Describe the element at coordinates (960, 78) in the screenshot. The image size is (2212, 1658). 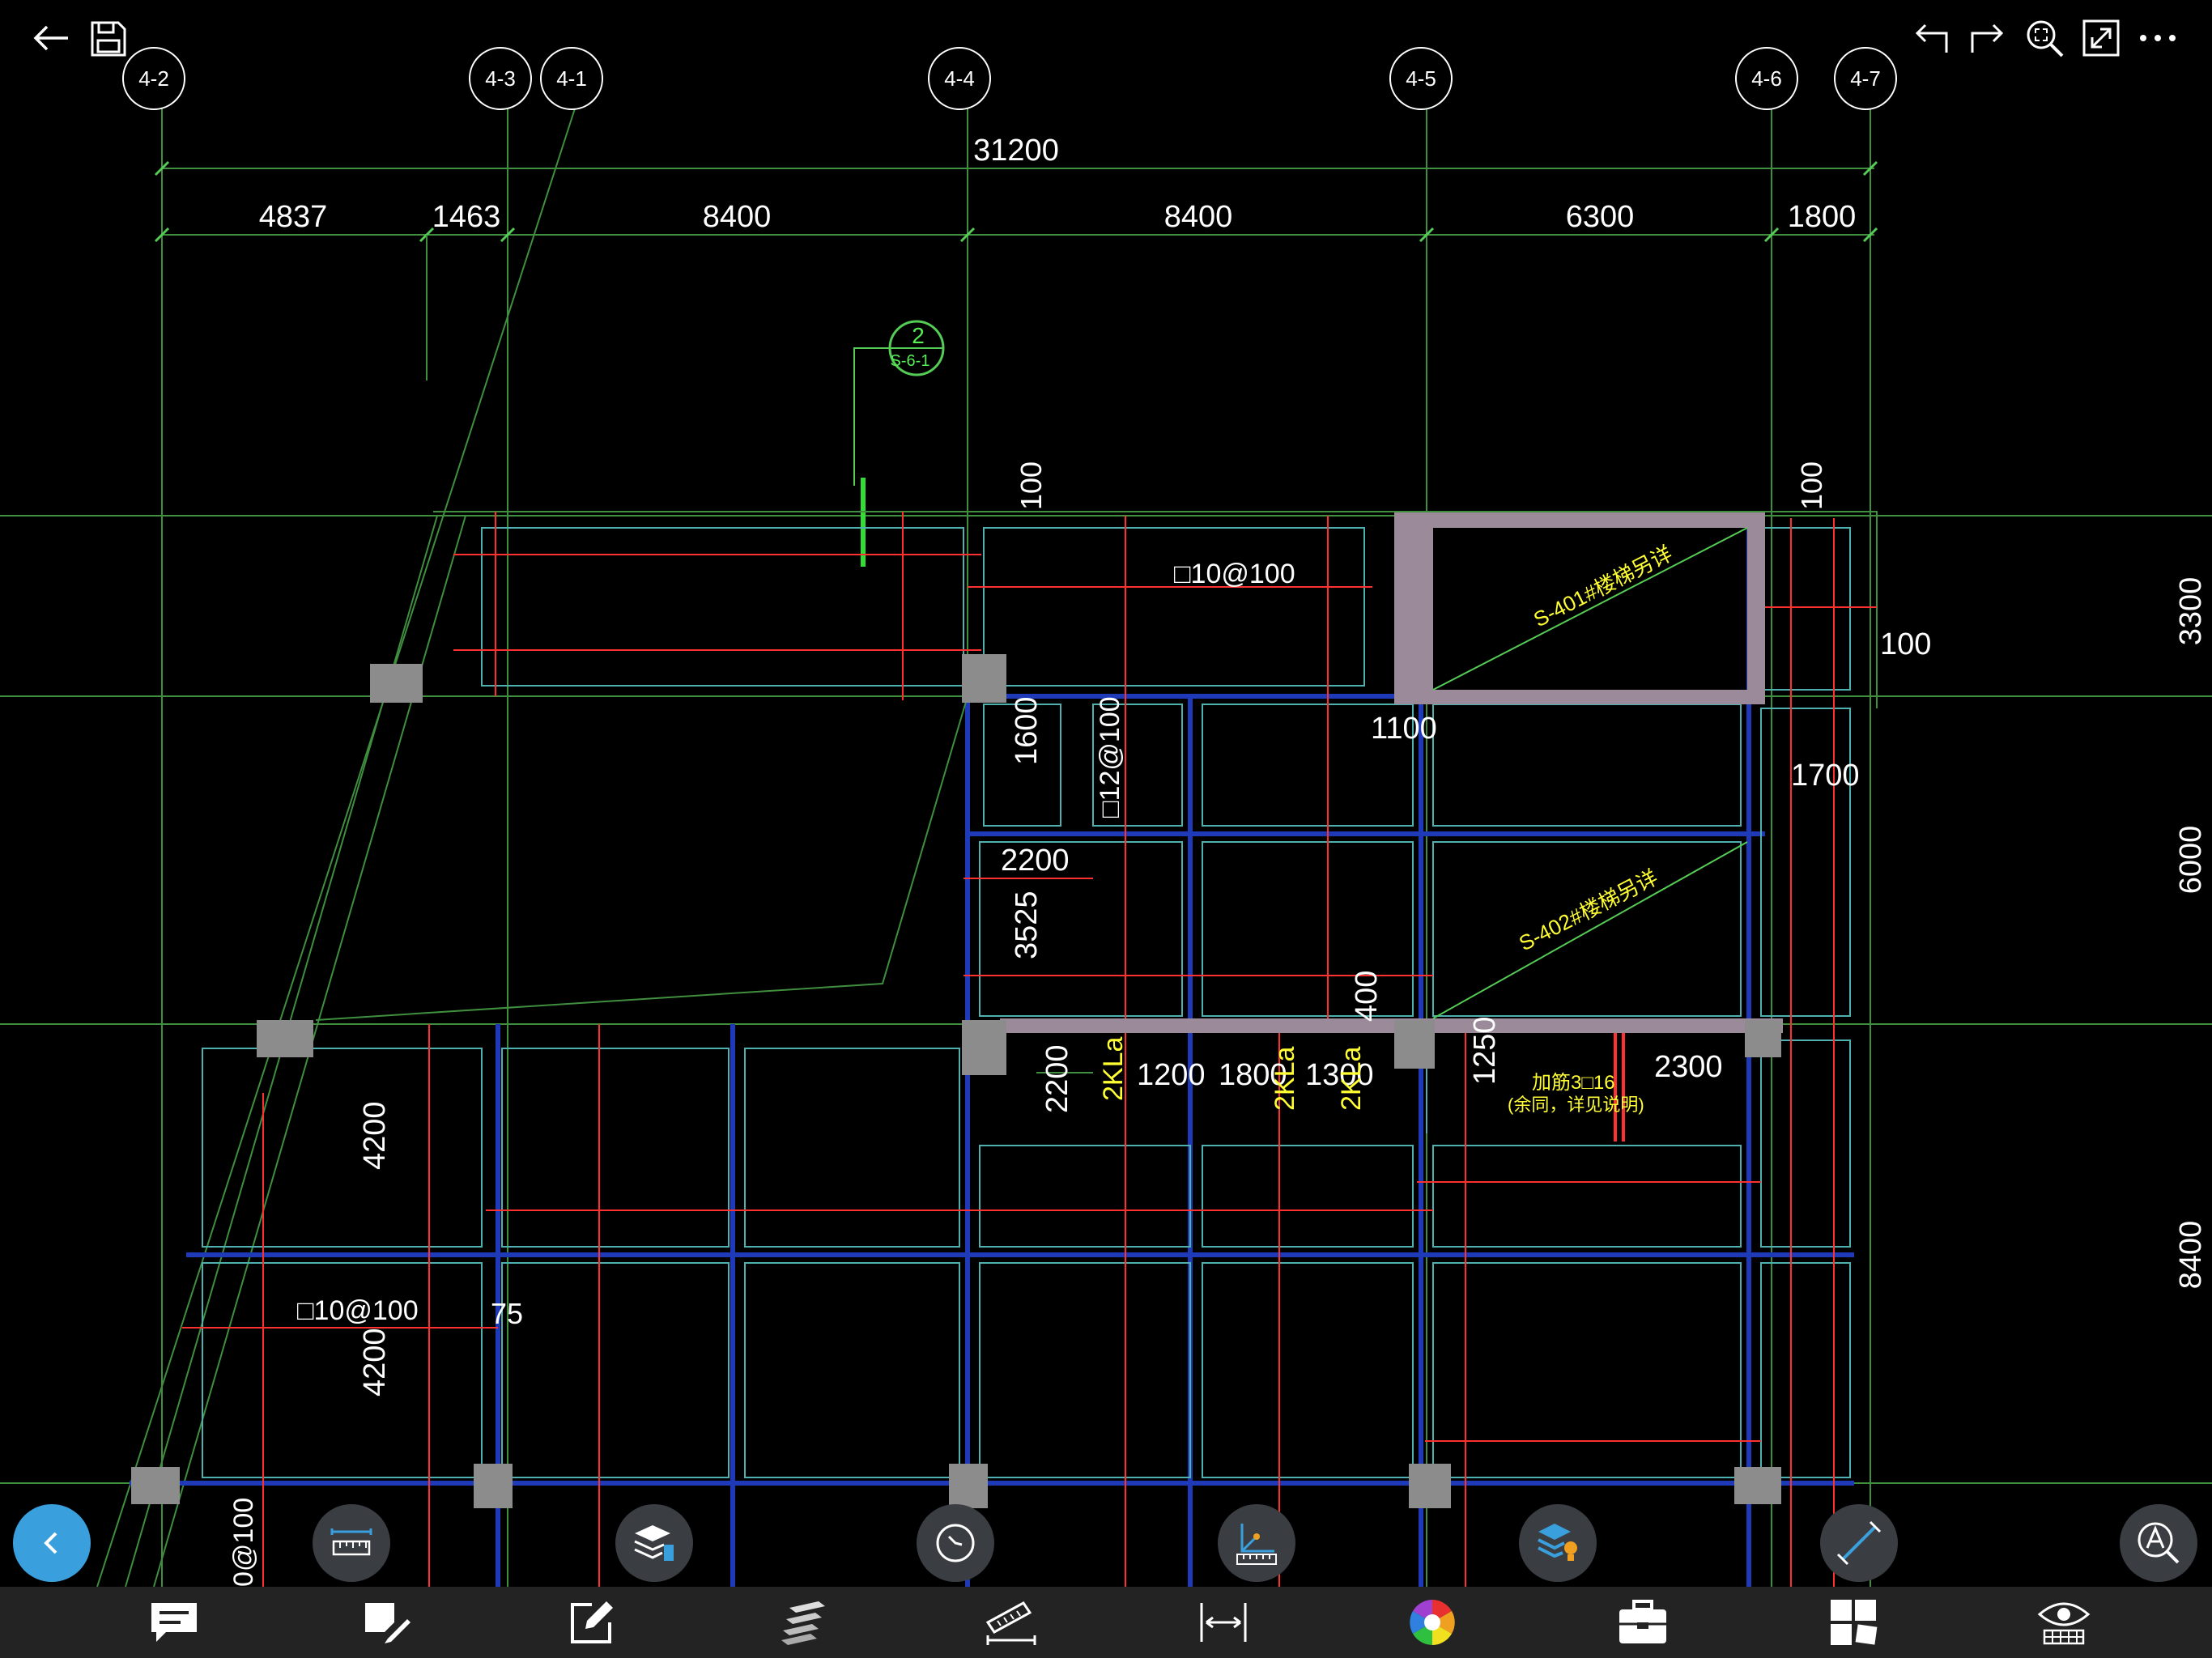
I see `axis-label-4-4: 4-4` at that location.